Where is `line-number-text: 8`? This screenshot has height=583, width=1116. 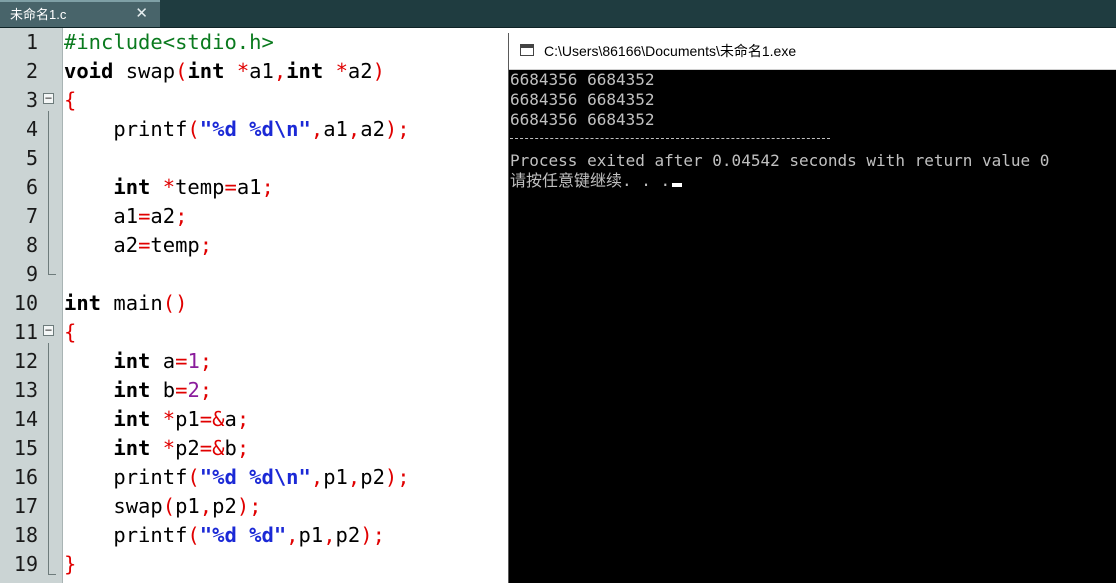 line-number-text: 8 is located at coordinates (31, 245).